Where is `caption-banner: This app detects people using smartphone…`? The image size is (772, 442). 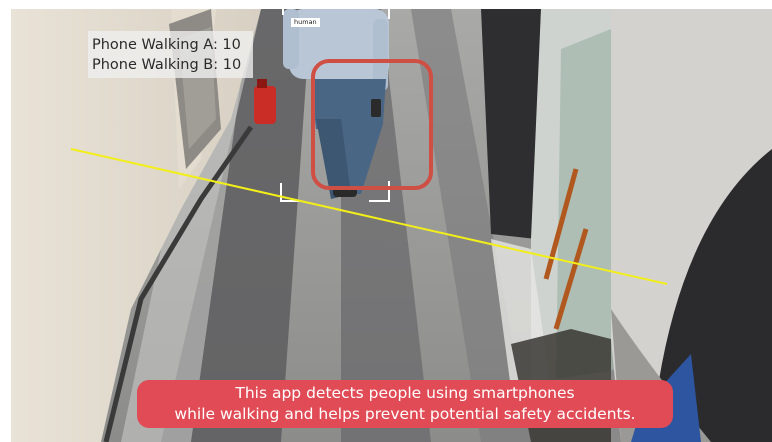 caption-banner: This app detects people using smartphone… is located at coordinates (405, 404).